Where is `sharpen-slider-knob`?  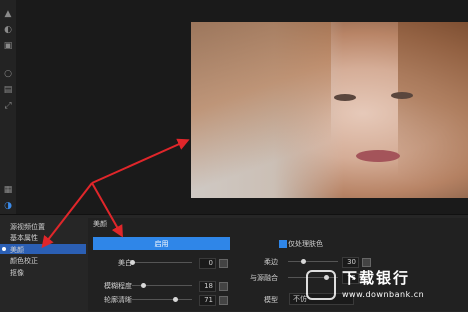
sharpen-slider-knob is located at coordinates (175, 299).